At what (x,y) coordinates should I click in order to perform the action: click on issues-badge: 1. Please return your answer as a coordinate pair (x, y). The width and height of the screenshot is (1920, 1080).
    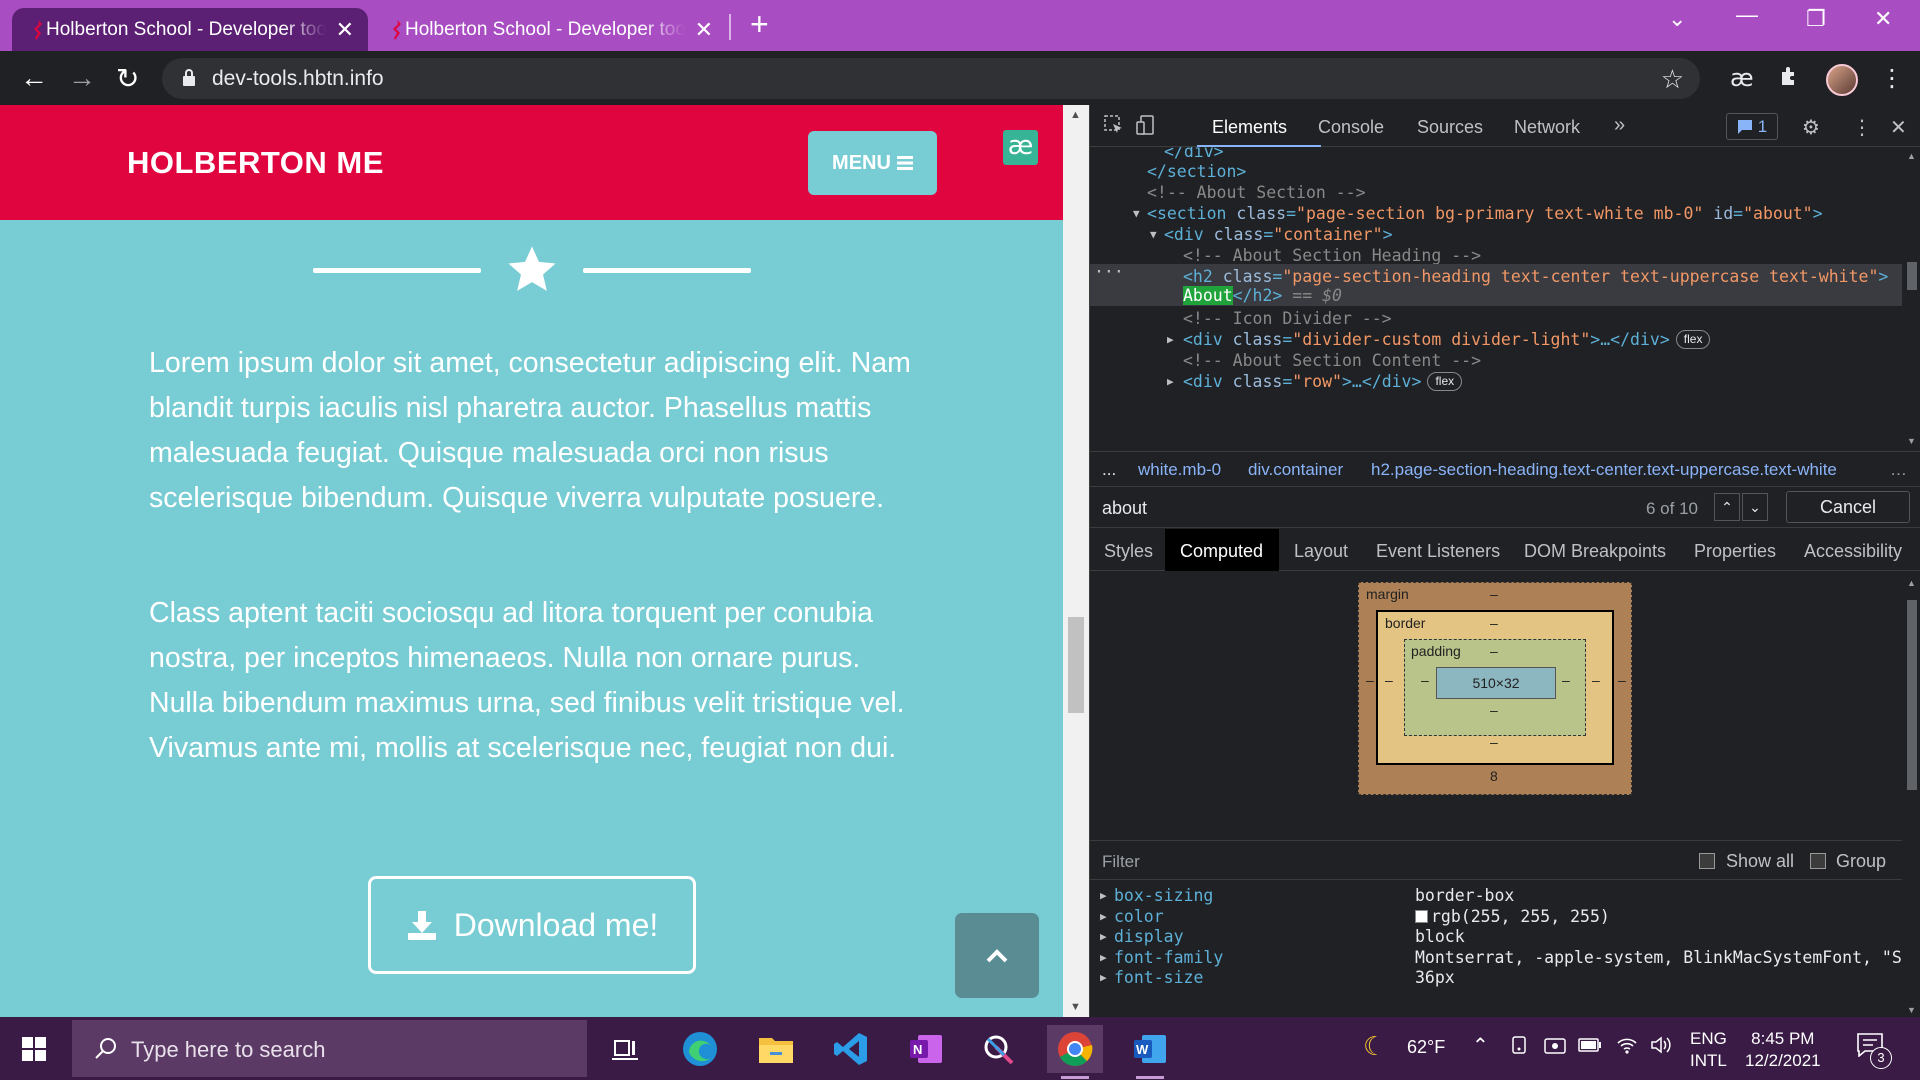
    Looking at the image, I should click on (1752, 126).